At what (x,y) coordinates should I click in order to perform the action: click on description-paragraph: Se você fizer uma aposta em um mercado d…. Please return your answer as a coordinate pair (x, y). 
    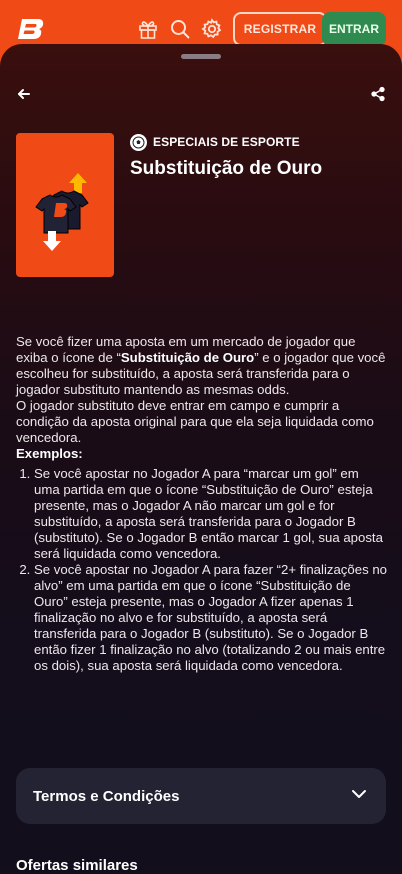
    Looking at the image, I should click on (202, 366).